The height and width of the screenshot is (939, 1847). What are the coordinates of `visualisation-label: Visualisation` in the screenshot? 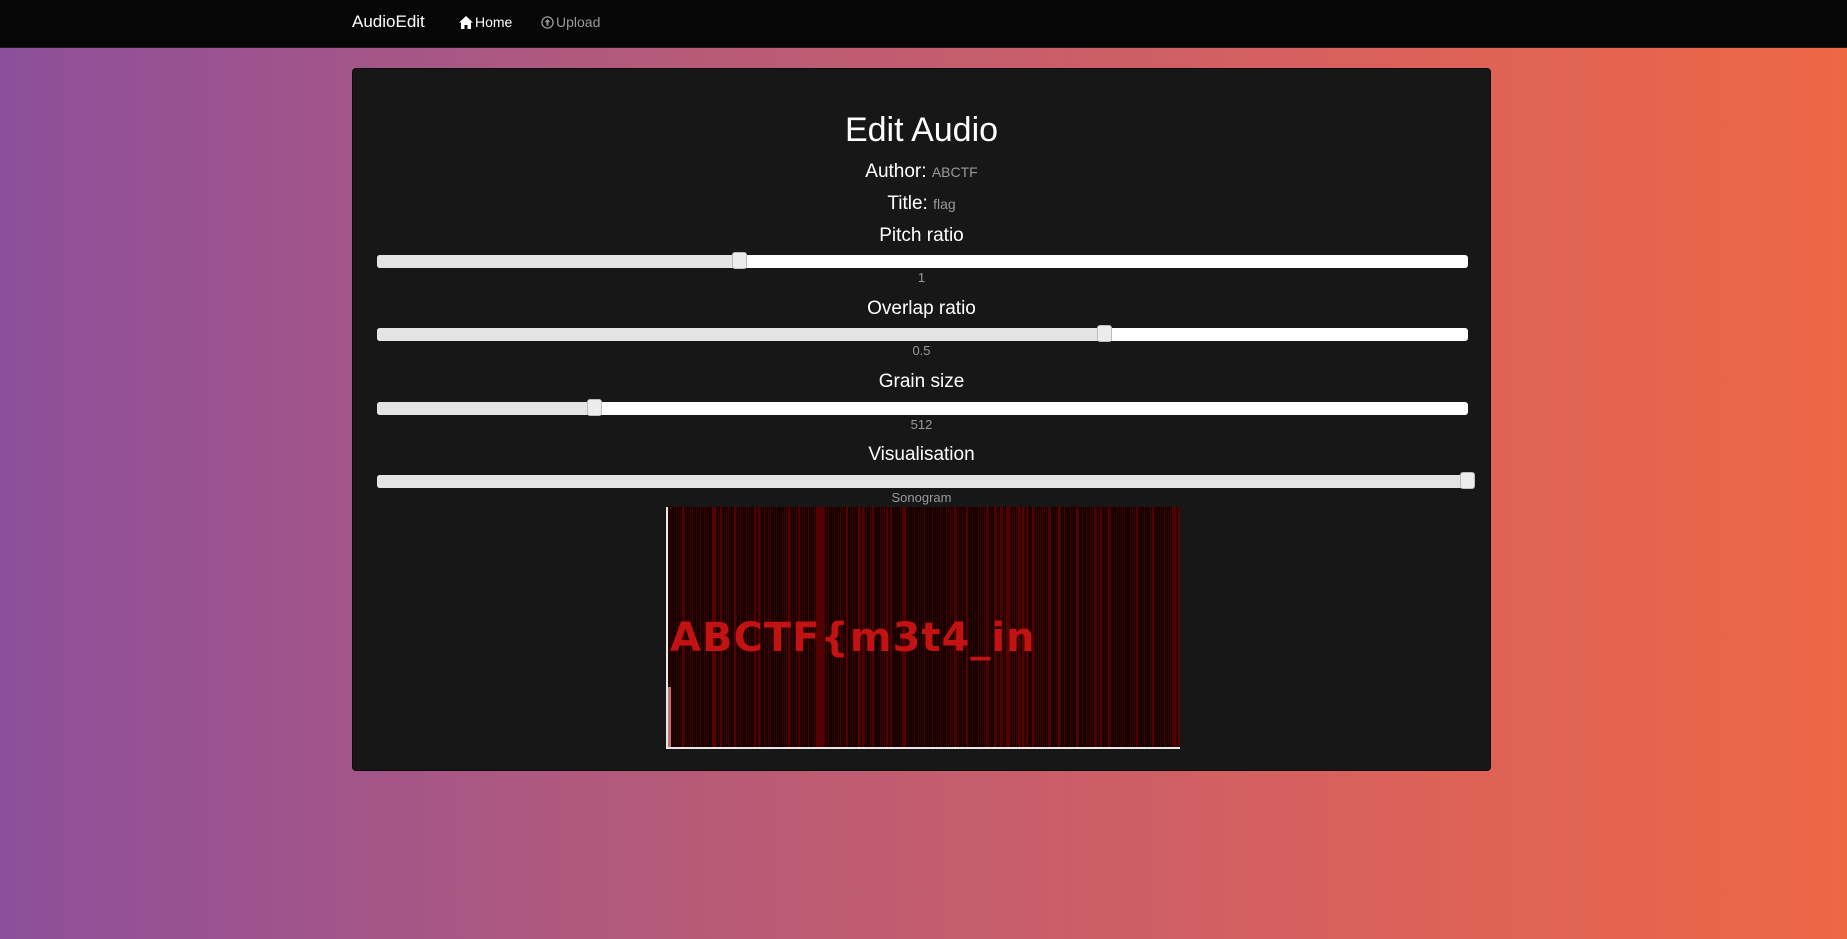 It's located at (921, 454).